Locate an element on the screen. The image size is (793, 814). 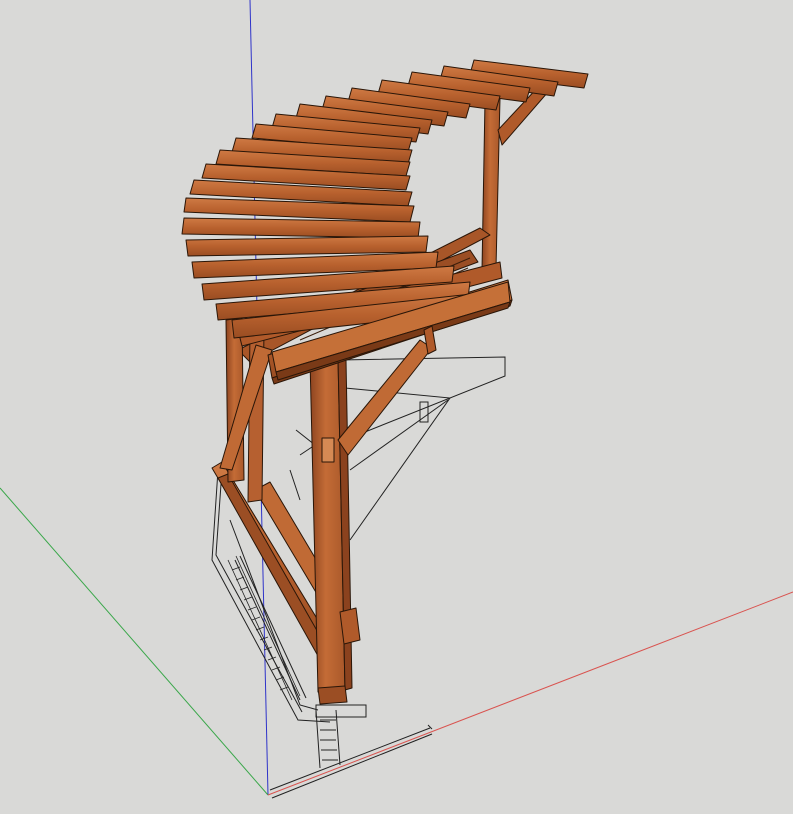
green-axis is located at coordinates (134, 641).